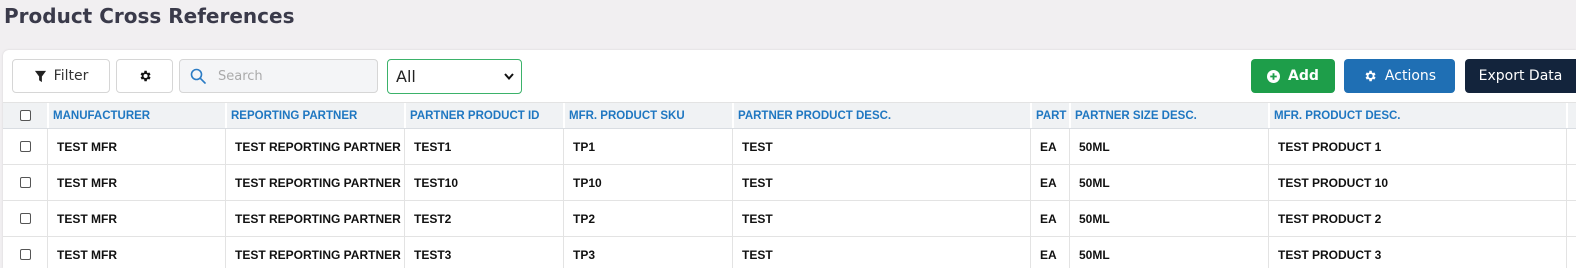  What do you see at coordinates (1168, 115) in the screenshot?
I see `column-header-partner-size-desc: PARTNER SIZE DESC.` at bounding box center [1168, 115].